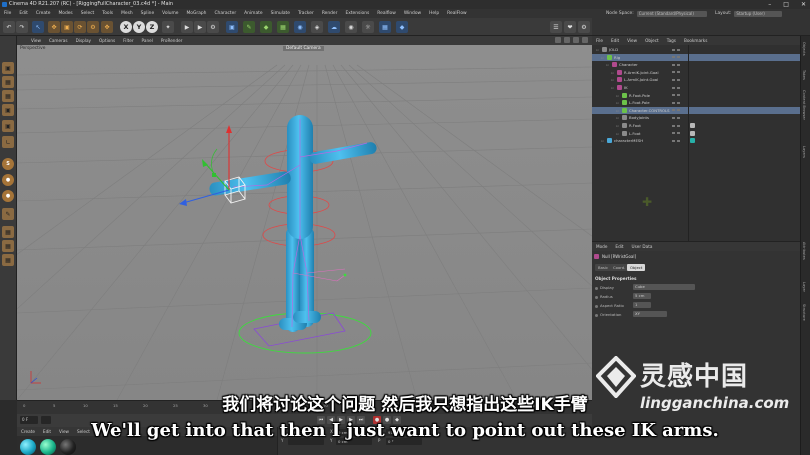 The width and height of the screenshot is (810, 455). Describe the element at coordinates (48, 447) in the screenshot. I see `material-teal` at that location.